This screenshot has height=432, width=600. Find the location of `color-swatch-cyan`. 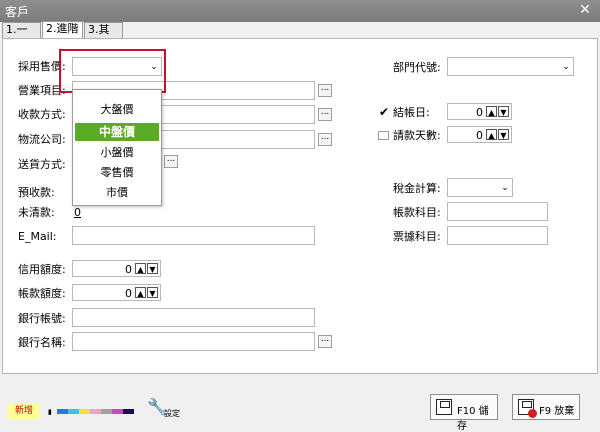

color-swatch-cyan is located at coordinates (73, 411).